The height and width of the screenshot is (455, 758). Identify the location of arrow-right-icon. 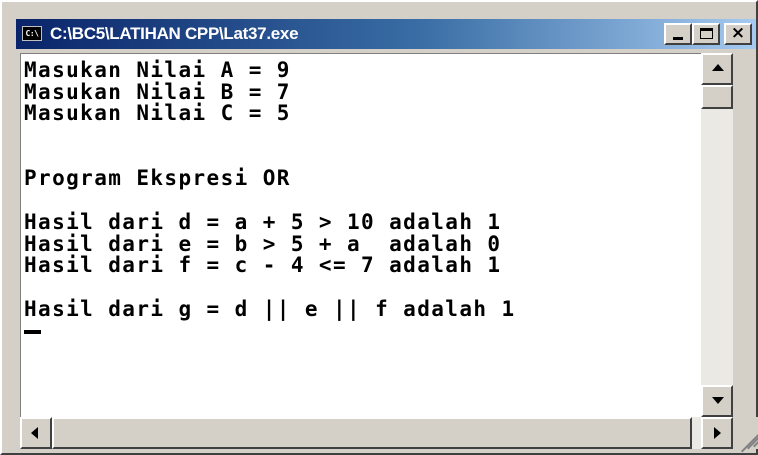
(717, 433).